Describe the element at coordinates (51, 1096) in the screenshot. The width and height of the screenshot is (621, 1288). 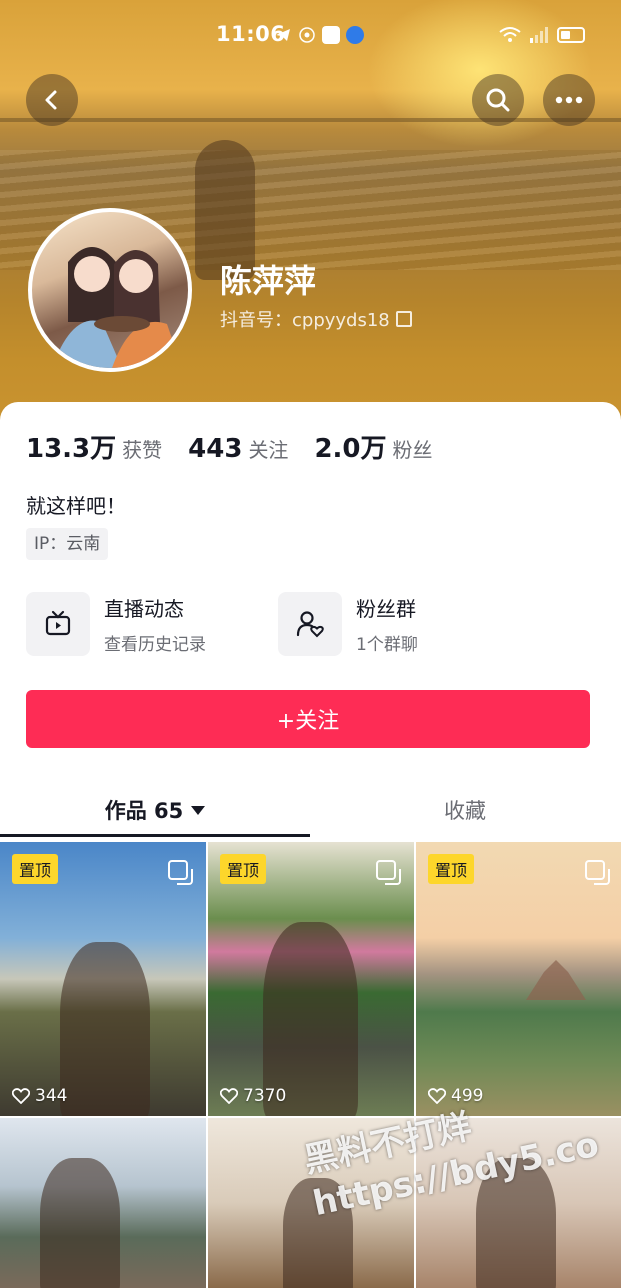
I see `video-likes-count: 344` at that location.